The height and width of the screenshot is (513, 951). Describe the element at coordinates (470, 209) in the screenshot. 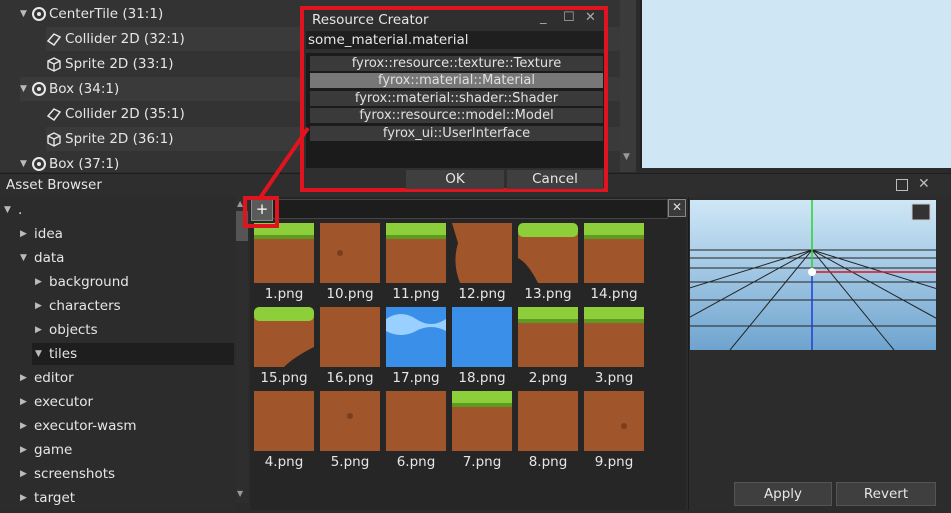

I see `search-input` at that location.